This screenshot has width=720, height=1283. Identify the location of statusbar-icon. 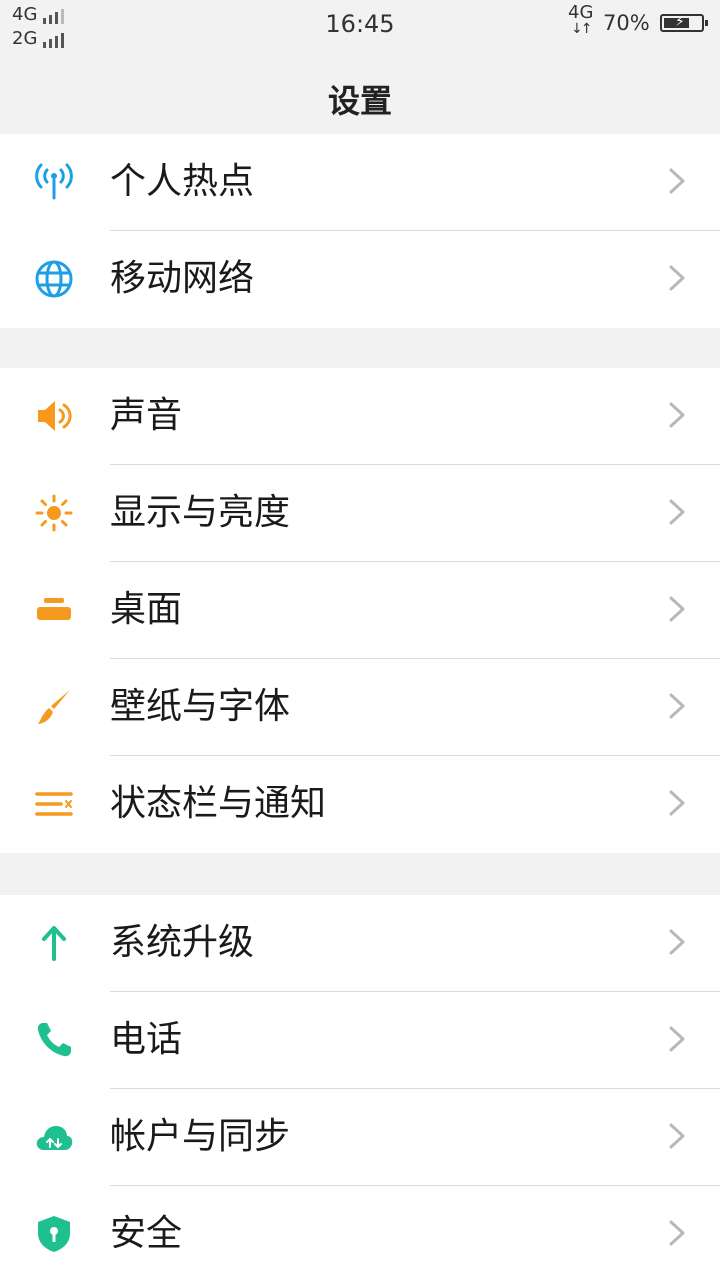
(54, 804).